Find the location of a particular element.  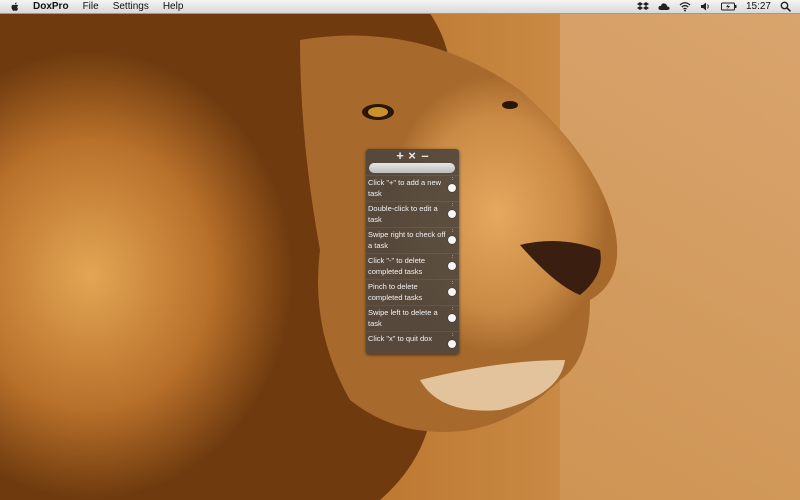

volume-icon is located at coordinates (706, 6).